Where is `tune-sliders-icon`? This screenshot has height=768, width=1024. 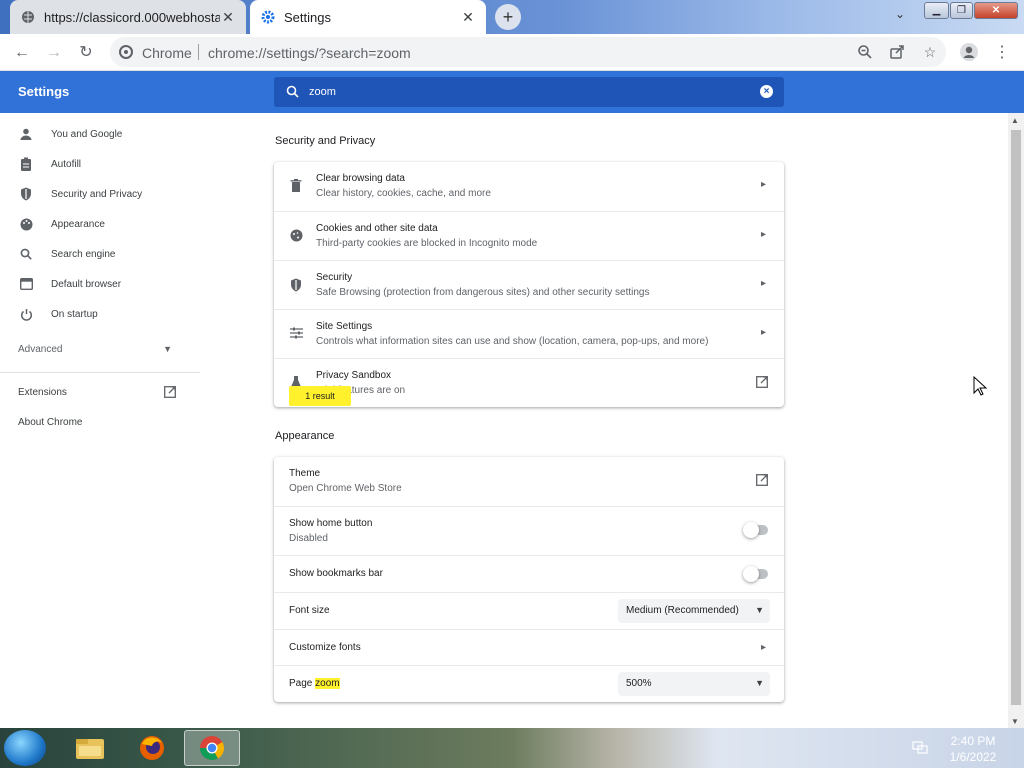
tune-sliders-icon is located at coordinates (297, 334).